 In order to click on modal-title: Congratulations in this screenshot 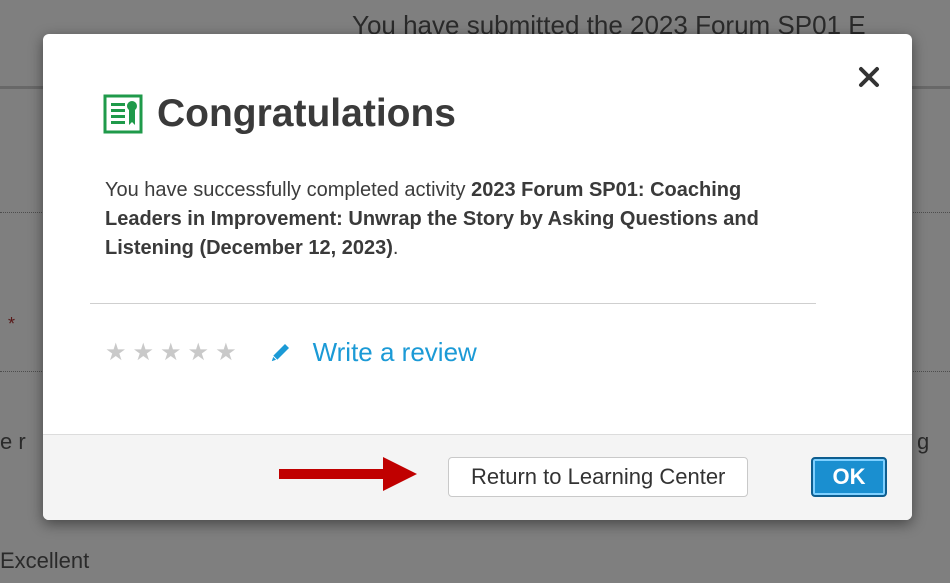, I will do `click(306, 113)`.